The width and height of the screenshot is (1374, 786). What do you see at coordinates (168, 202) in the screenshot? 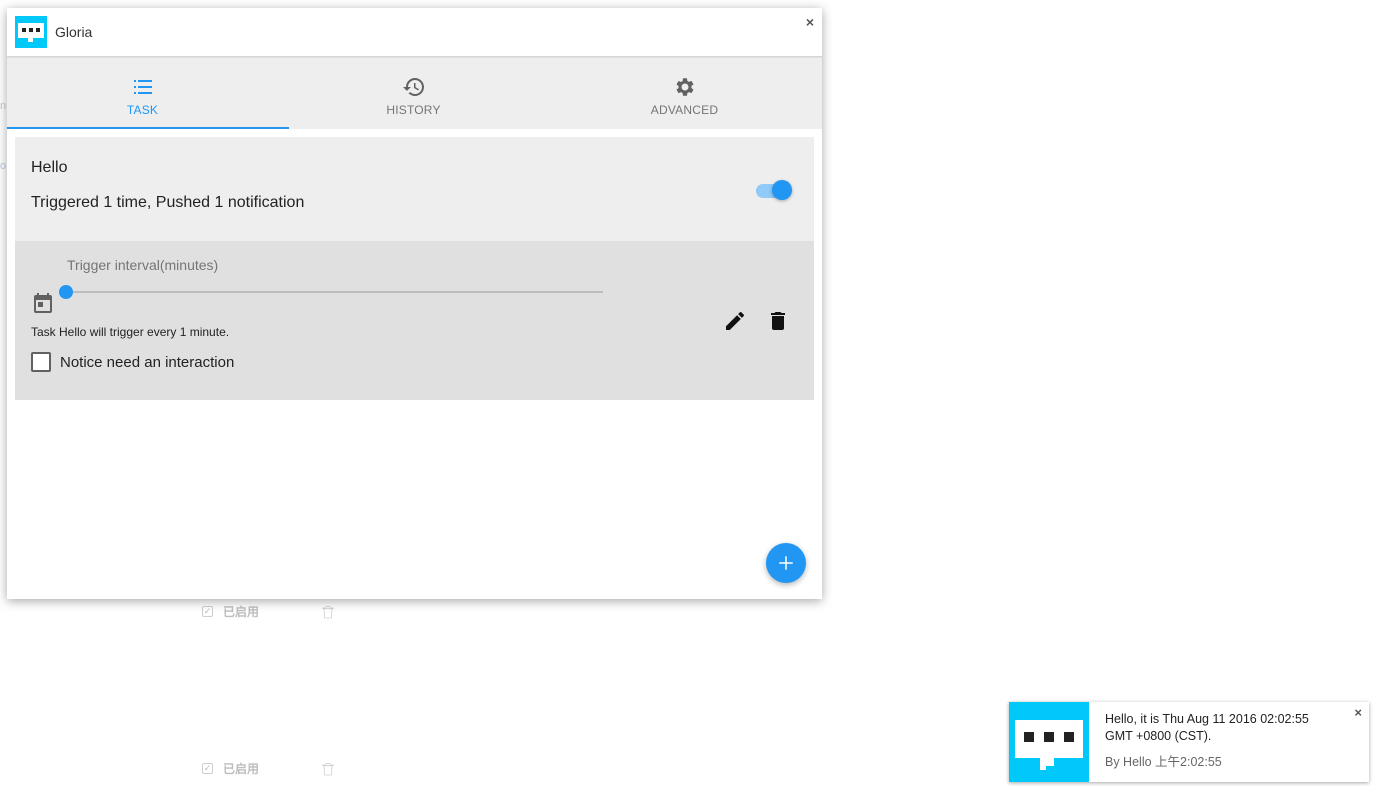
I see `task-stats: Triggered 1 time, Pushed 1 notification` at bounding box center [168, 202].